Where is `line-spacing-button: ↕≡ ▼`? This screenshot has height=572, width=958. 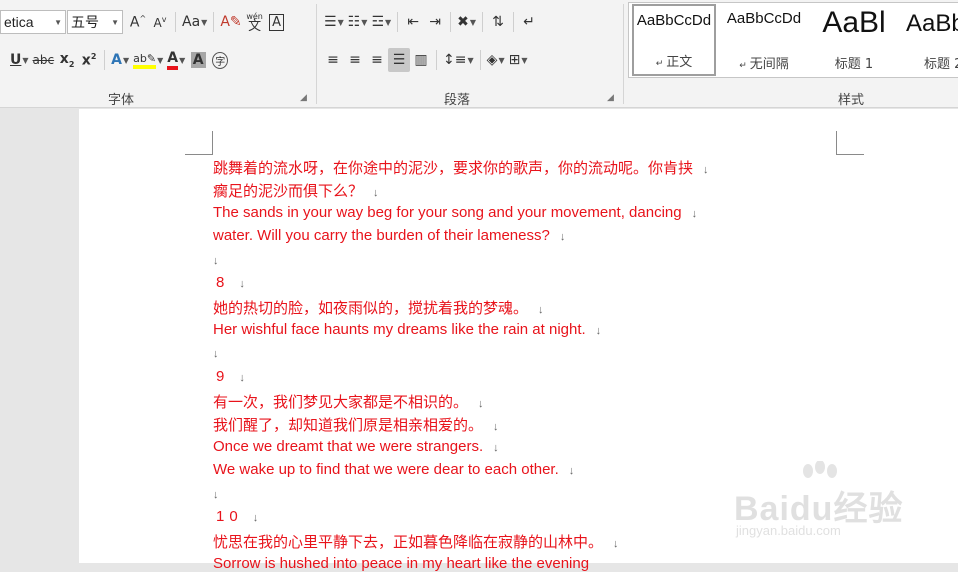 line-spacing-button: ↕≡ ▼ is located at coordinates (458, 60).